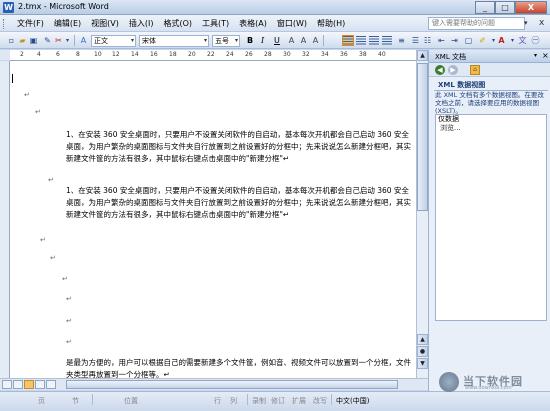  I want to click on window-title: 2.tmx - Microsoft Word, so click(63, 6).